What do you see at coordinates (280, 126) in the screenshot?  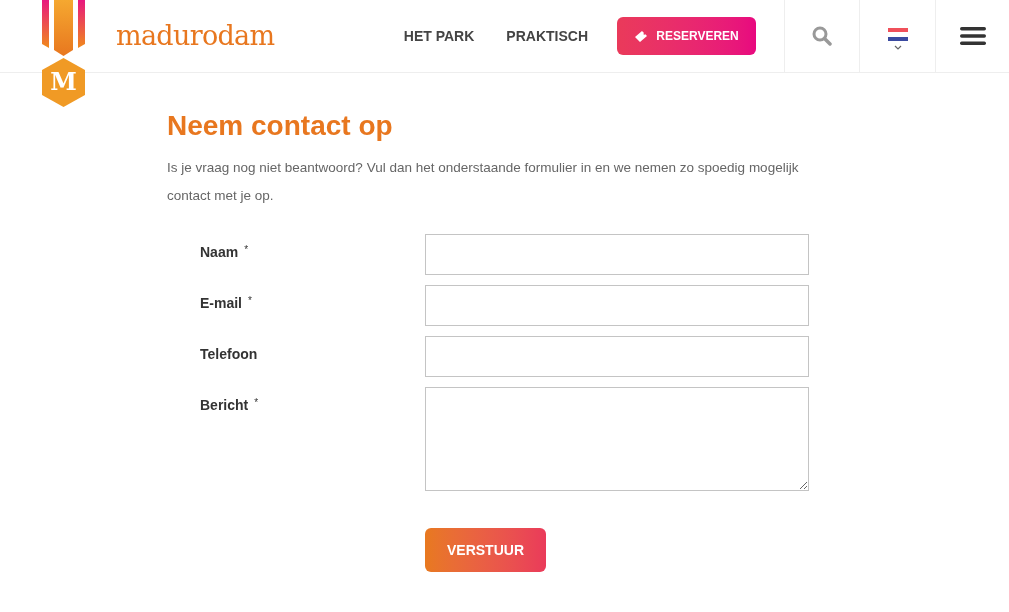 I see `page-title: Neem contact op` at bounding box center [280, 126].